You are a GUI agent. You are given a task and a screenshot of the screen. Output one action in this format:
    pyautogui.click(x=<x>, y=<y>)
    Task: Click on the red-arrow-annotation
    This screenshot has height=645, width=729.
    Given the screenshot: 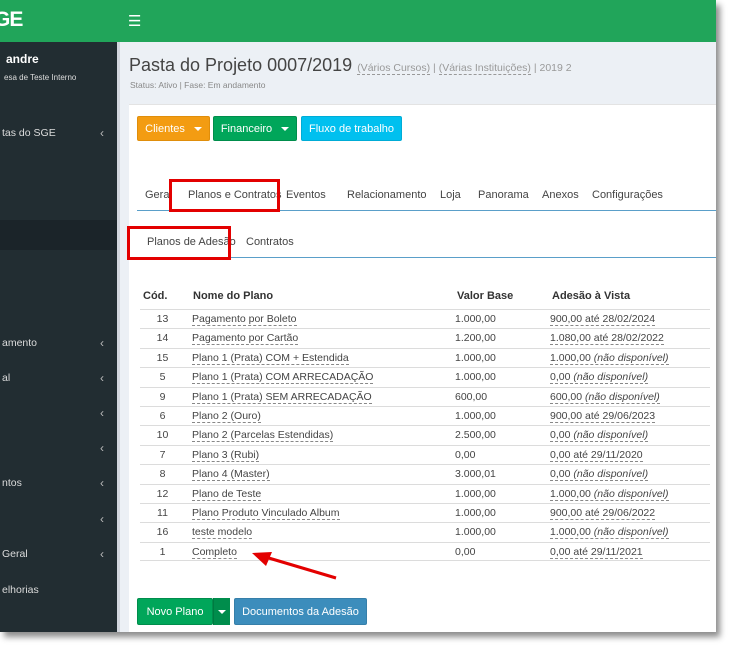 What is the action you would take?
    pyautogui.click(x=294, y=566)
    